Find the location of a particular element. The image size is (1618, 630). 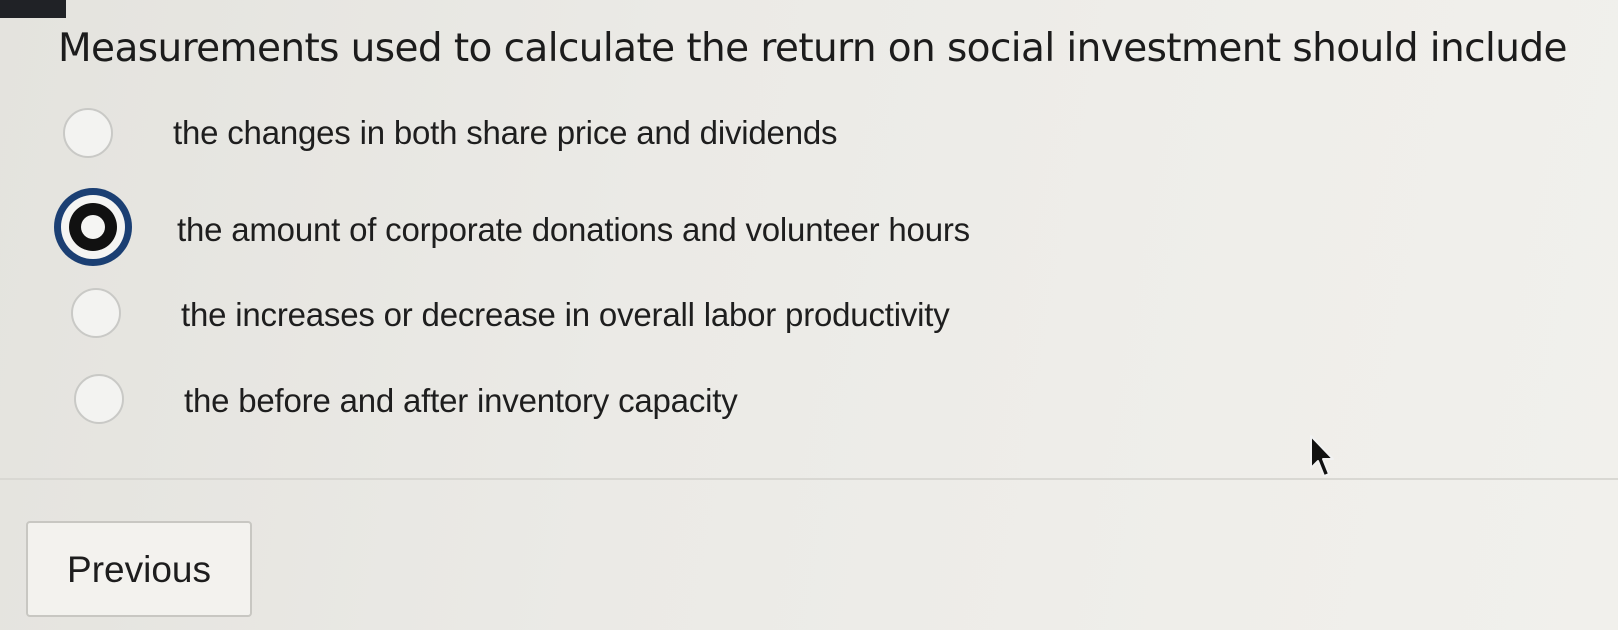

section-divider is located at coordinates (809, 479).